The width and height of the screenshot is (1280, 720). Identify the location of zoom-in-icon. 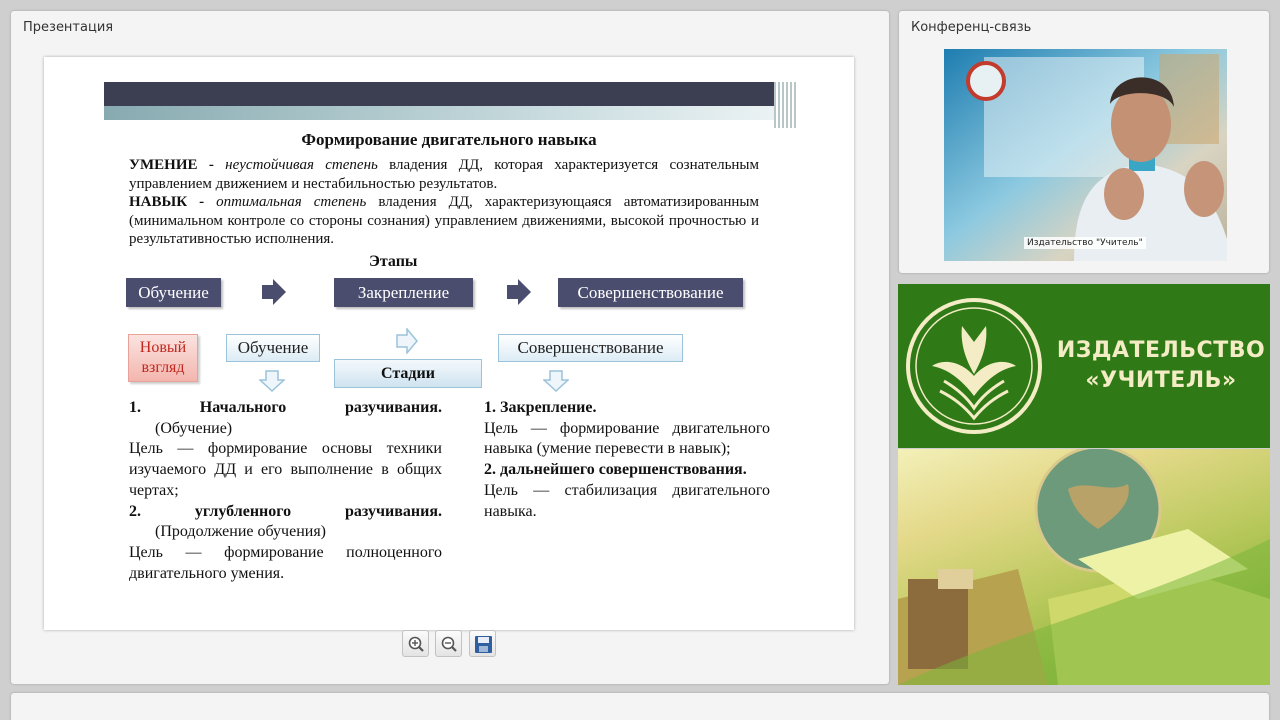
(416, 644).